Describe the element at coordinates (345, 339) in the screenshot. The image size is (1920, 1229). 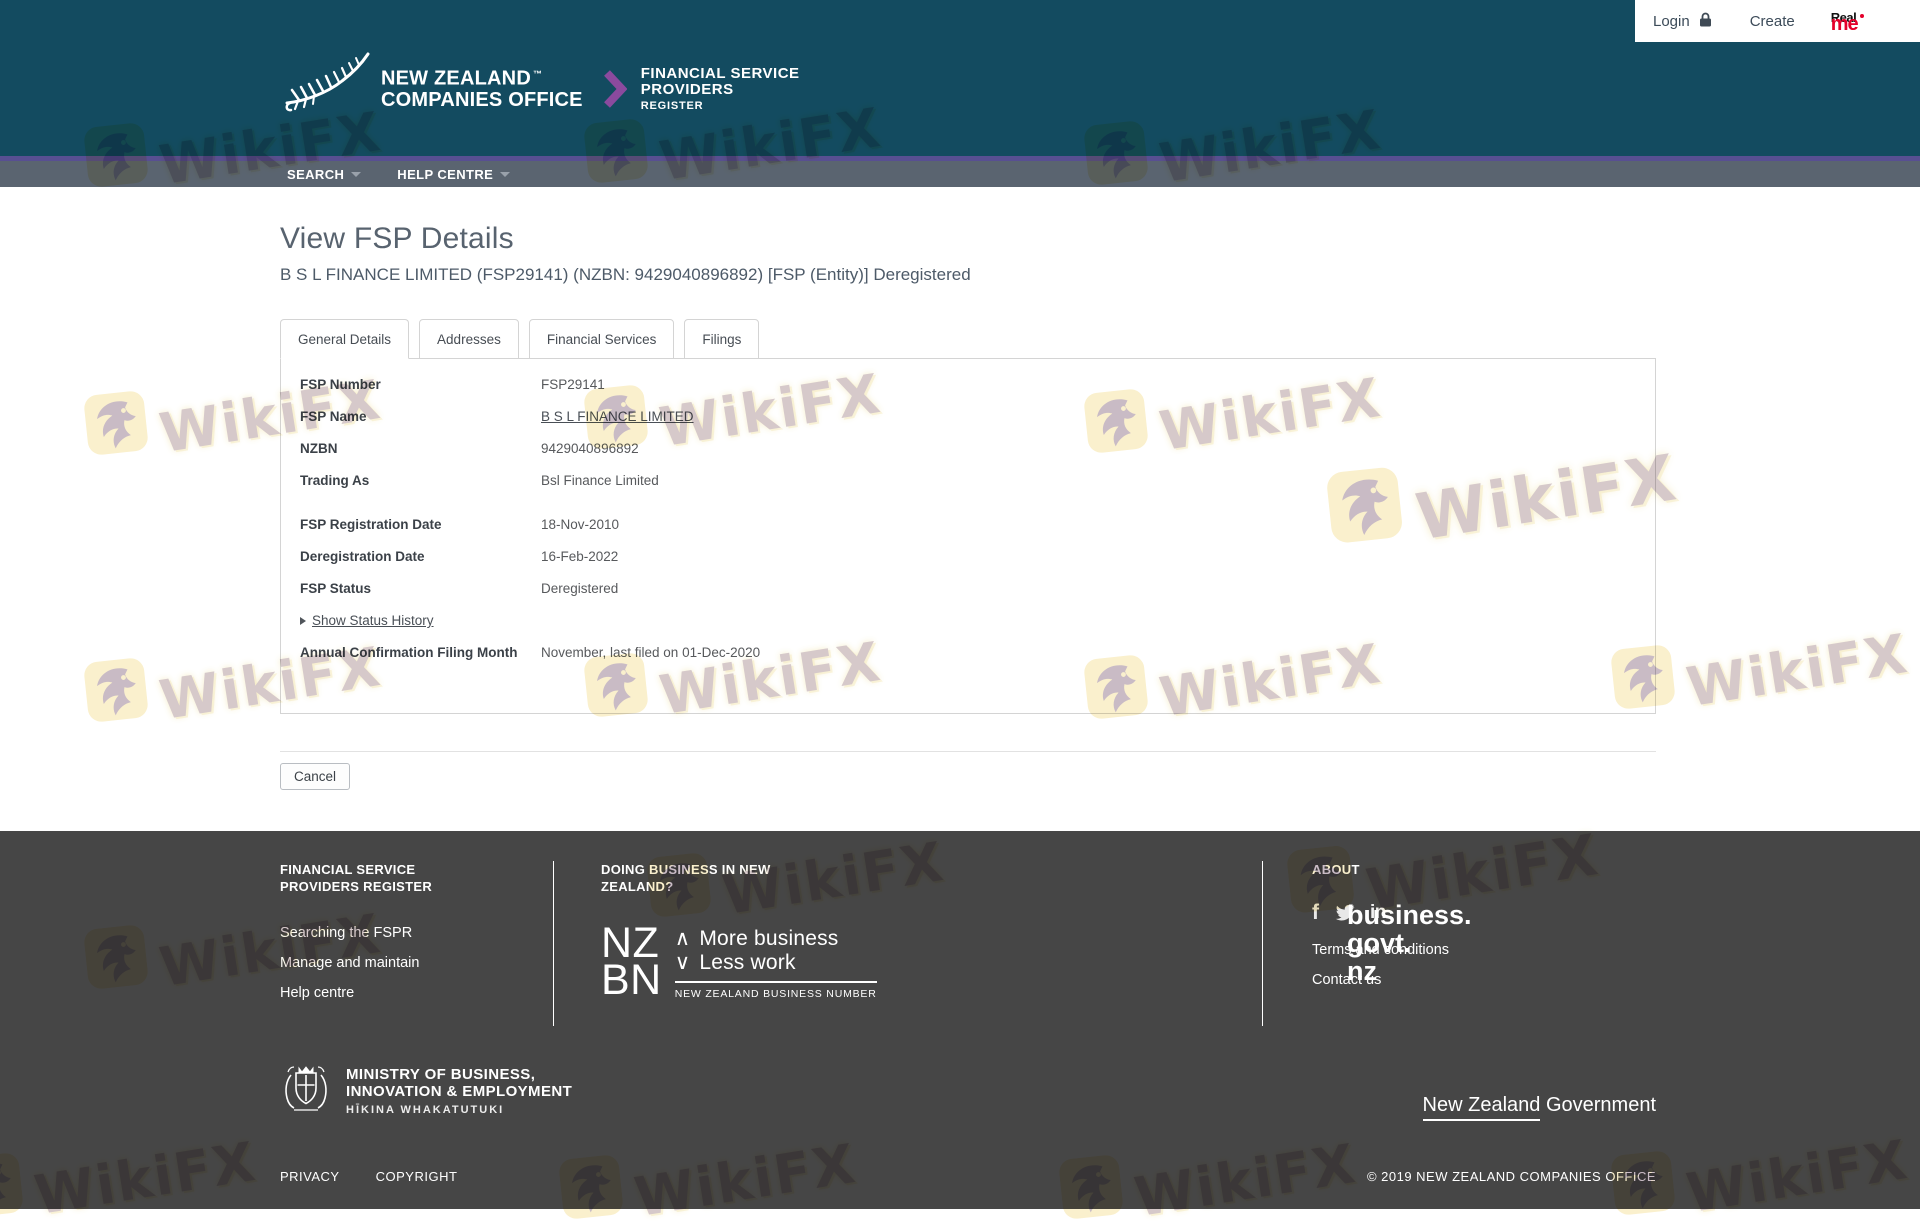
I see `tab-general-details: General Details` at that location.